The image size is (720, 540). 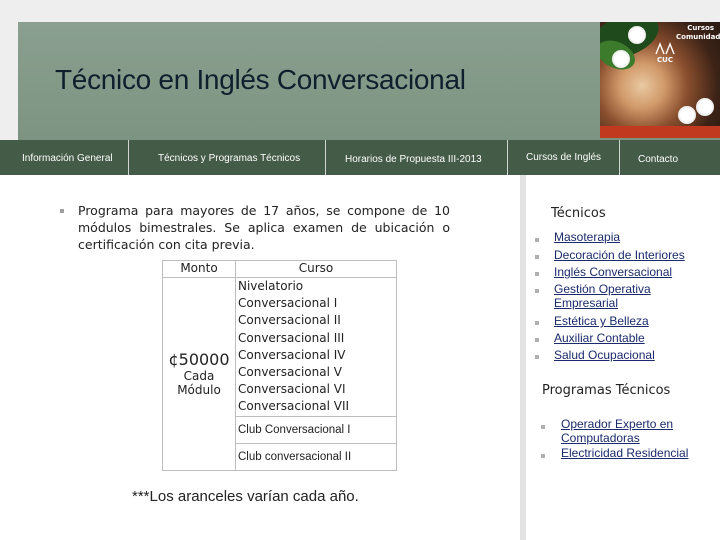 I want to click on fees-note: ***Los aranceles varían cada año., so click(x=245, y=496).